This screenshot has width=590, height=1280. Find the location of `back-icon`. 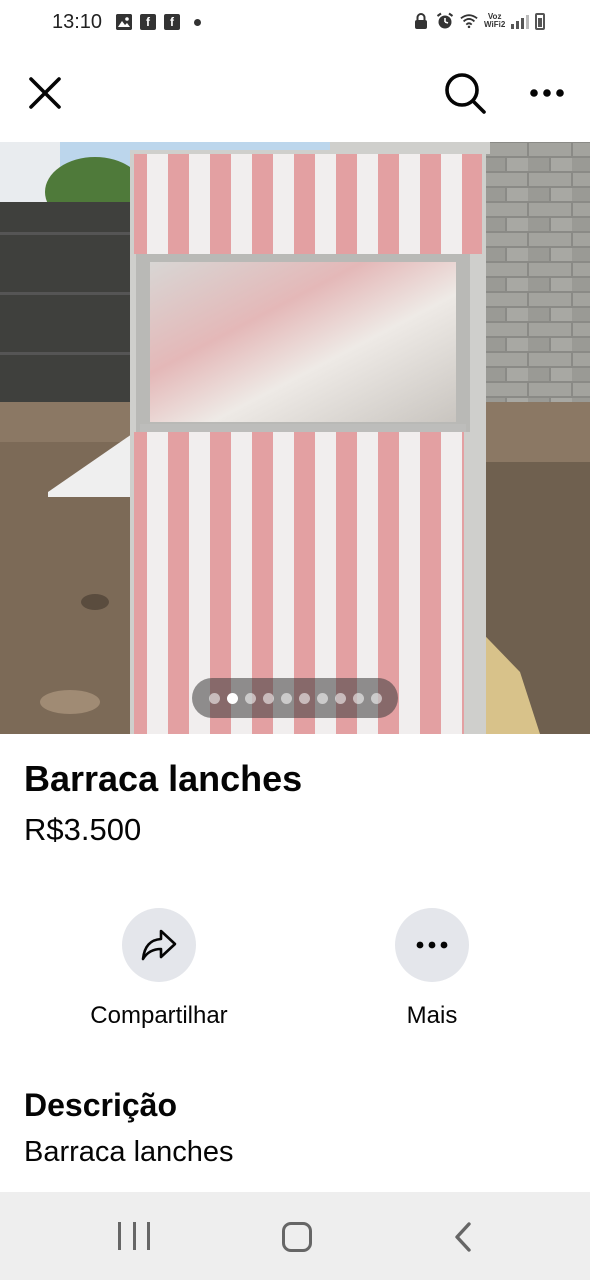

back-icon is located at coordinates (463, 1237).